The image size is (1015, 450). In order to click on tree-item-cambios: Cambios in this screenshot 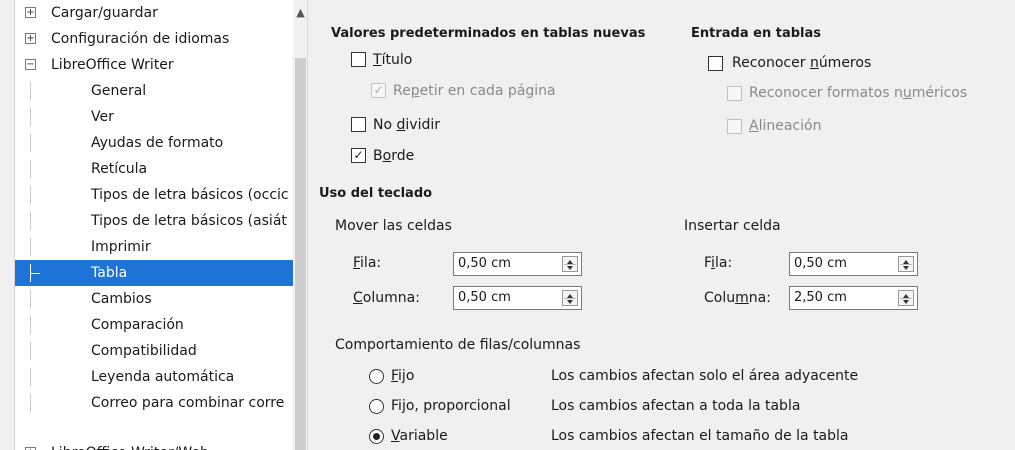, I will do `click(154, 299)`.